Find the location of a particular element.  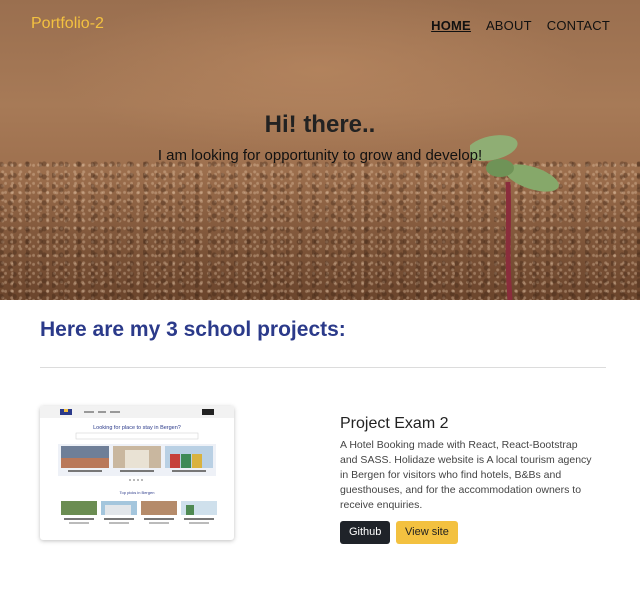

github-button: Github is located at coordinates (365, 532).